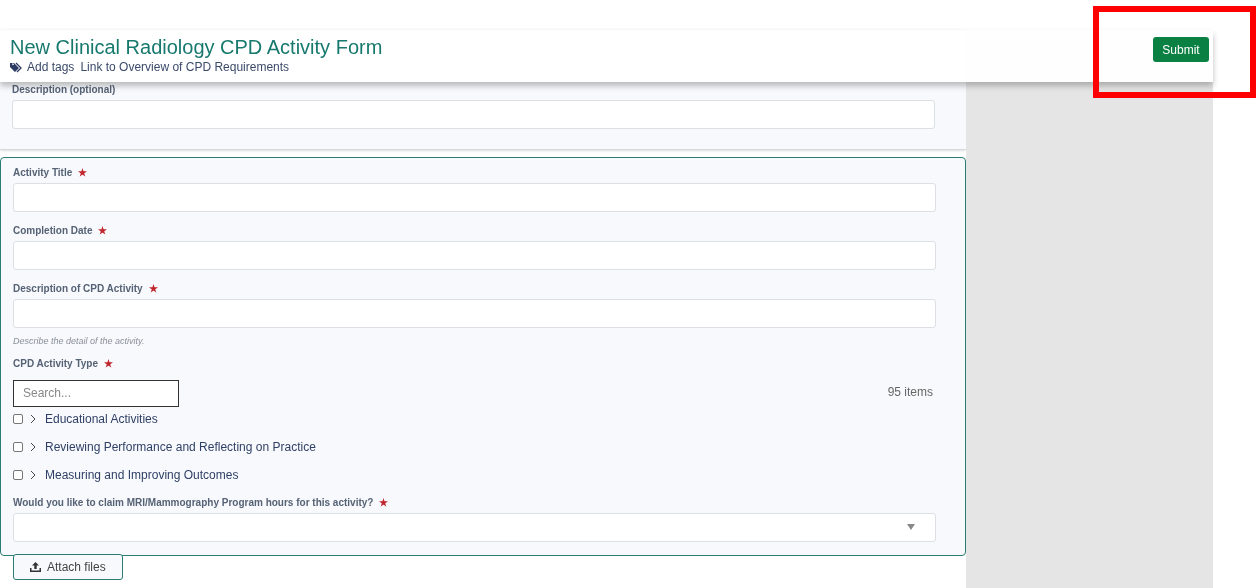  Describe the element at coordinates (64, 90) in the screenshot. I see `field-label: Description (optional)` at that location.